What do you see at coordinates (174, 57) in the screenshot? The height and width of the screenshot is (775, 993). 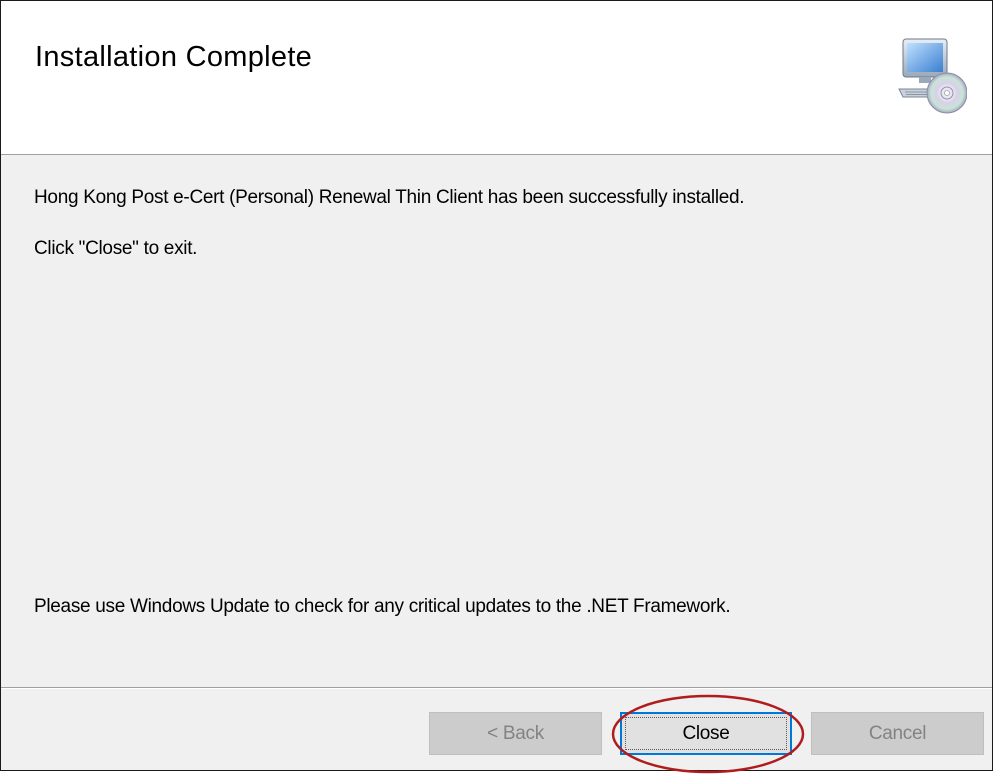 I see `page-title: Installation Complete` at bounding box center [174, 57].